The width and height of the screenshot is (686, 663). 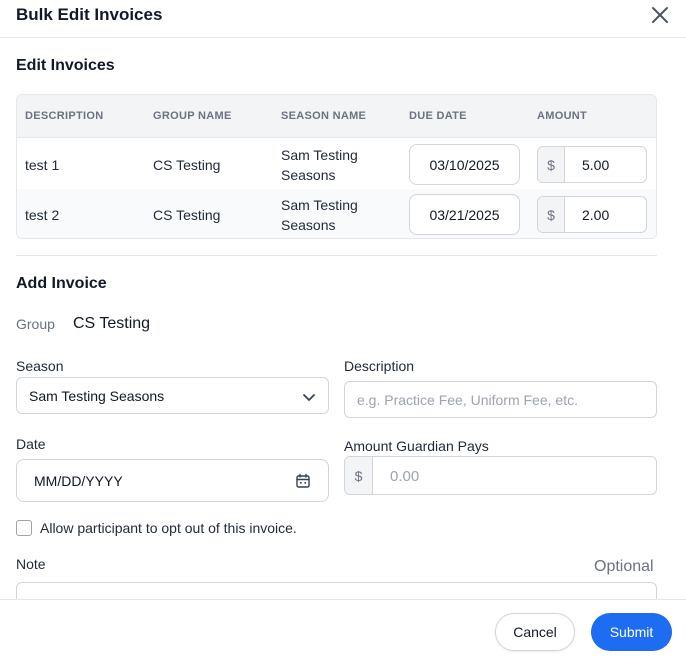 What do you see at coordinates (172, 480) in the screenshot?
I see `date-input: MM/DD/YYYY` at bounding box center [172, 480].